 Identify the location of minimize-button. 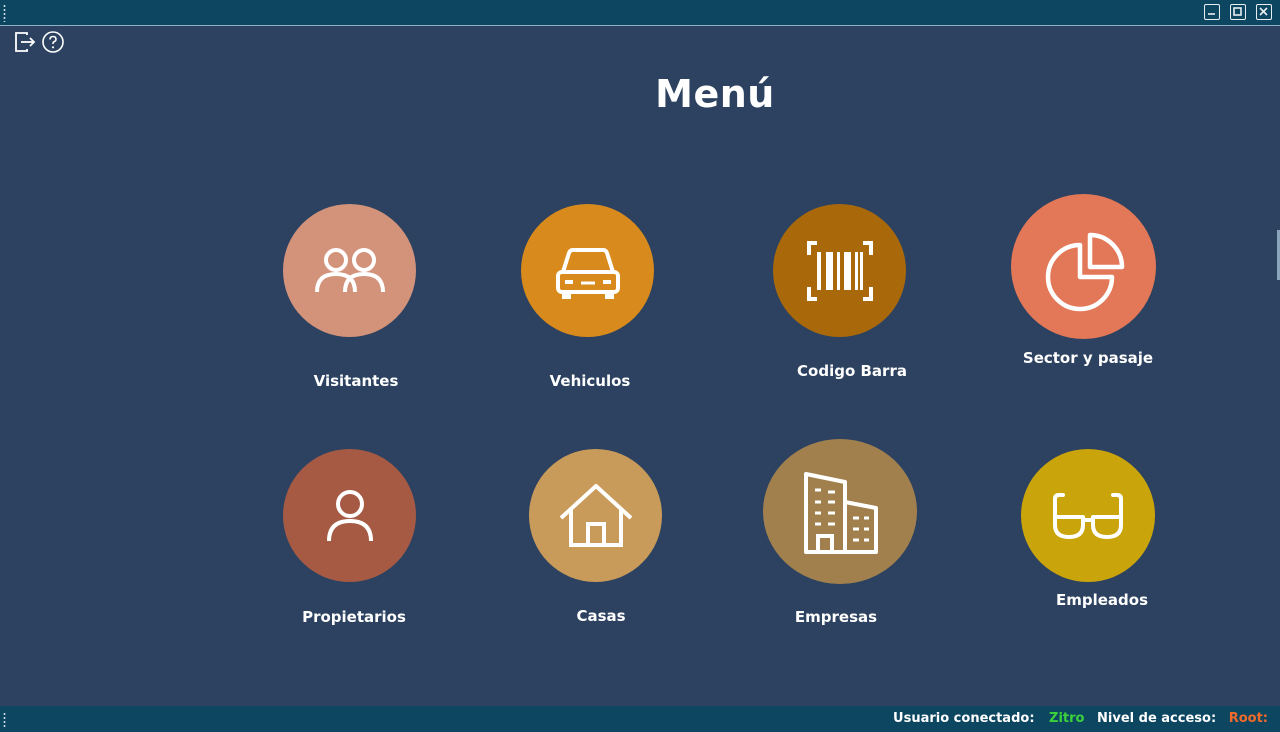
(1212, 12).